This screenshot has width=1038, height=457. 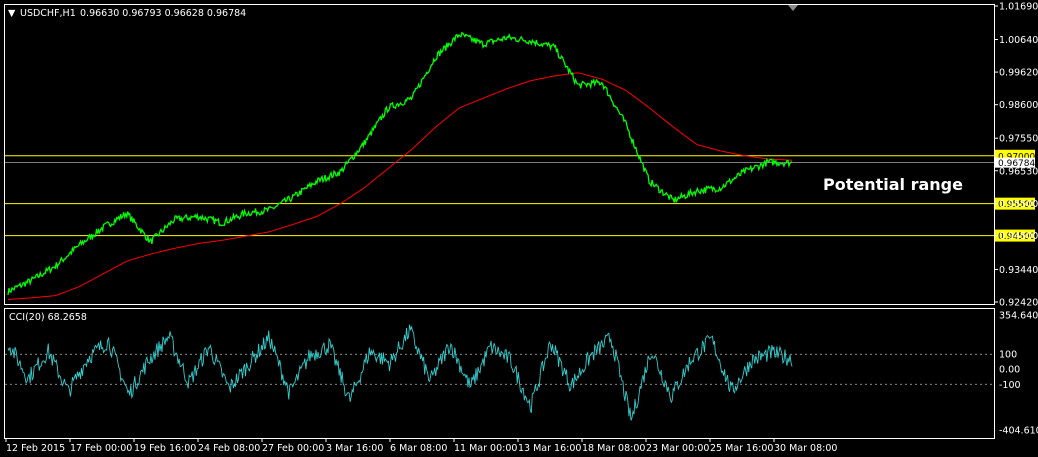 I want to click on x-tick-label-0: 12 Feb 2015, so click(x=35, y=448).